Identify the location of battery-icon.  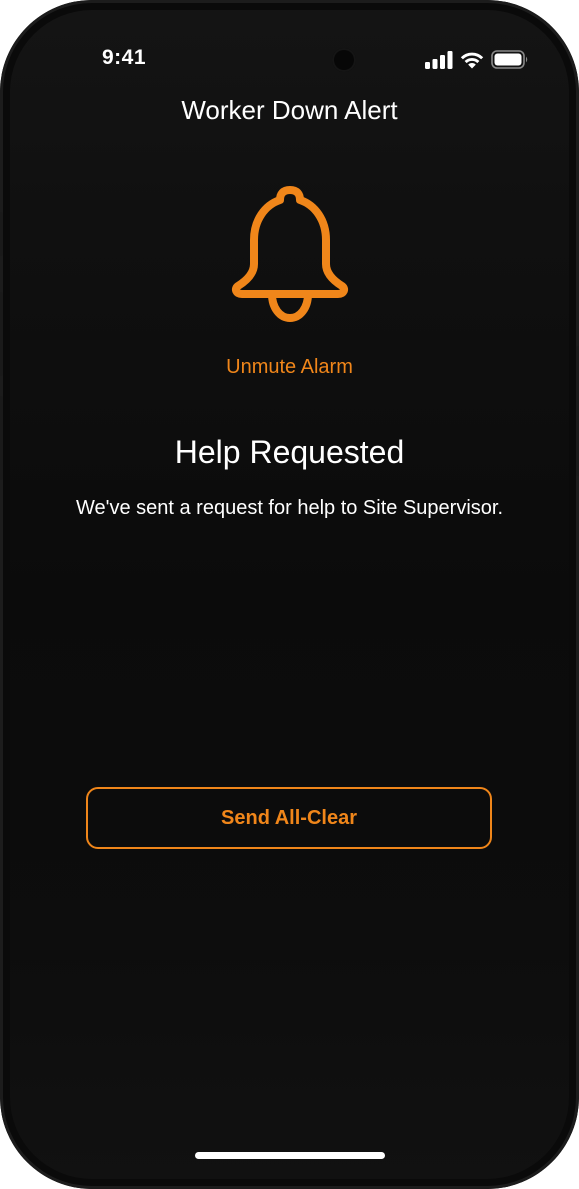
(509, 59).